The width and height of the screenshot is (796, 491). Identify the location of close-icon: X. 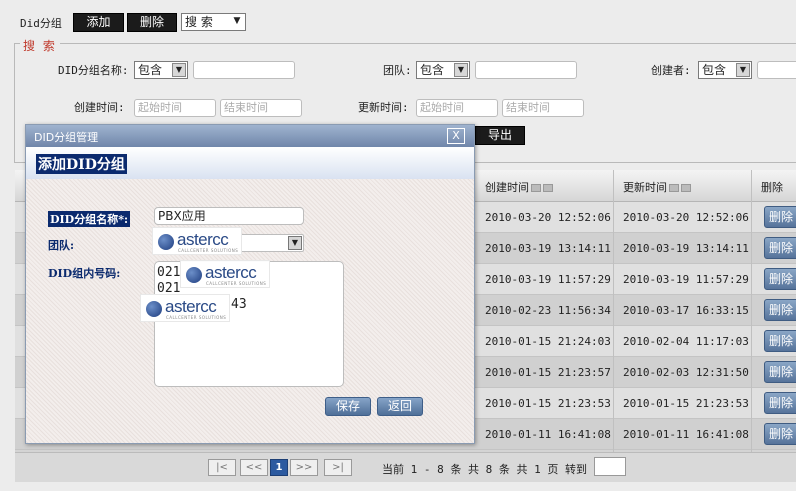
(456, 136).